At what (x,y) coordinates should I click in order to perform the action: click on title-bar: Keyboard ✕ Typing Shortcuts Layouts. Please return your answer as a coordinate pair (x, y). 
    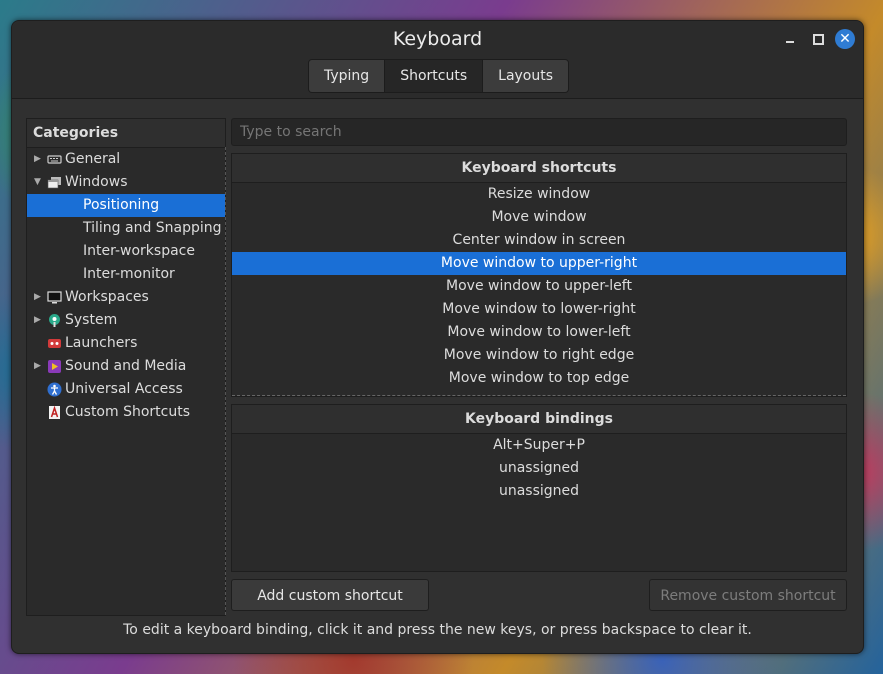
    Looking at the image, I should click on (437, 60).